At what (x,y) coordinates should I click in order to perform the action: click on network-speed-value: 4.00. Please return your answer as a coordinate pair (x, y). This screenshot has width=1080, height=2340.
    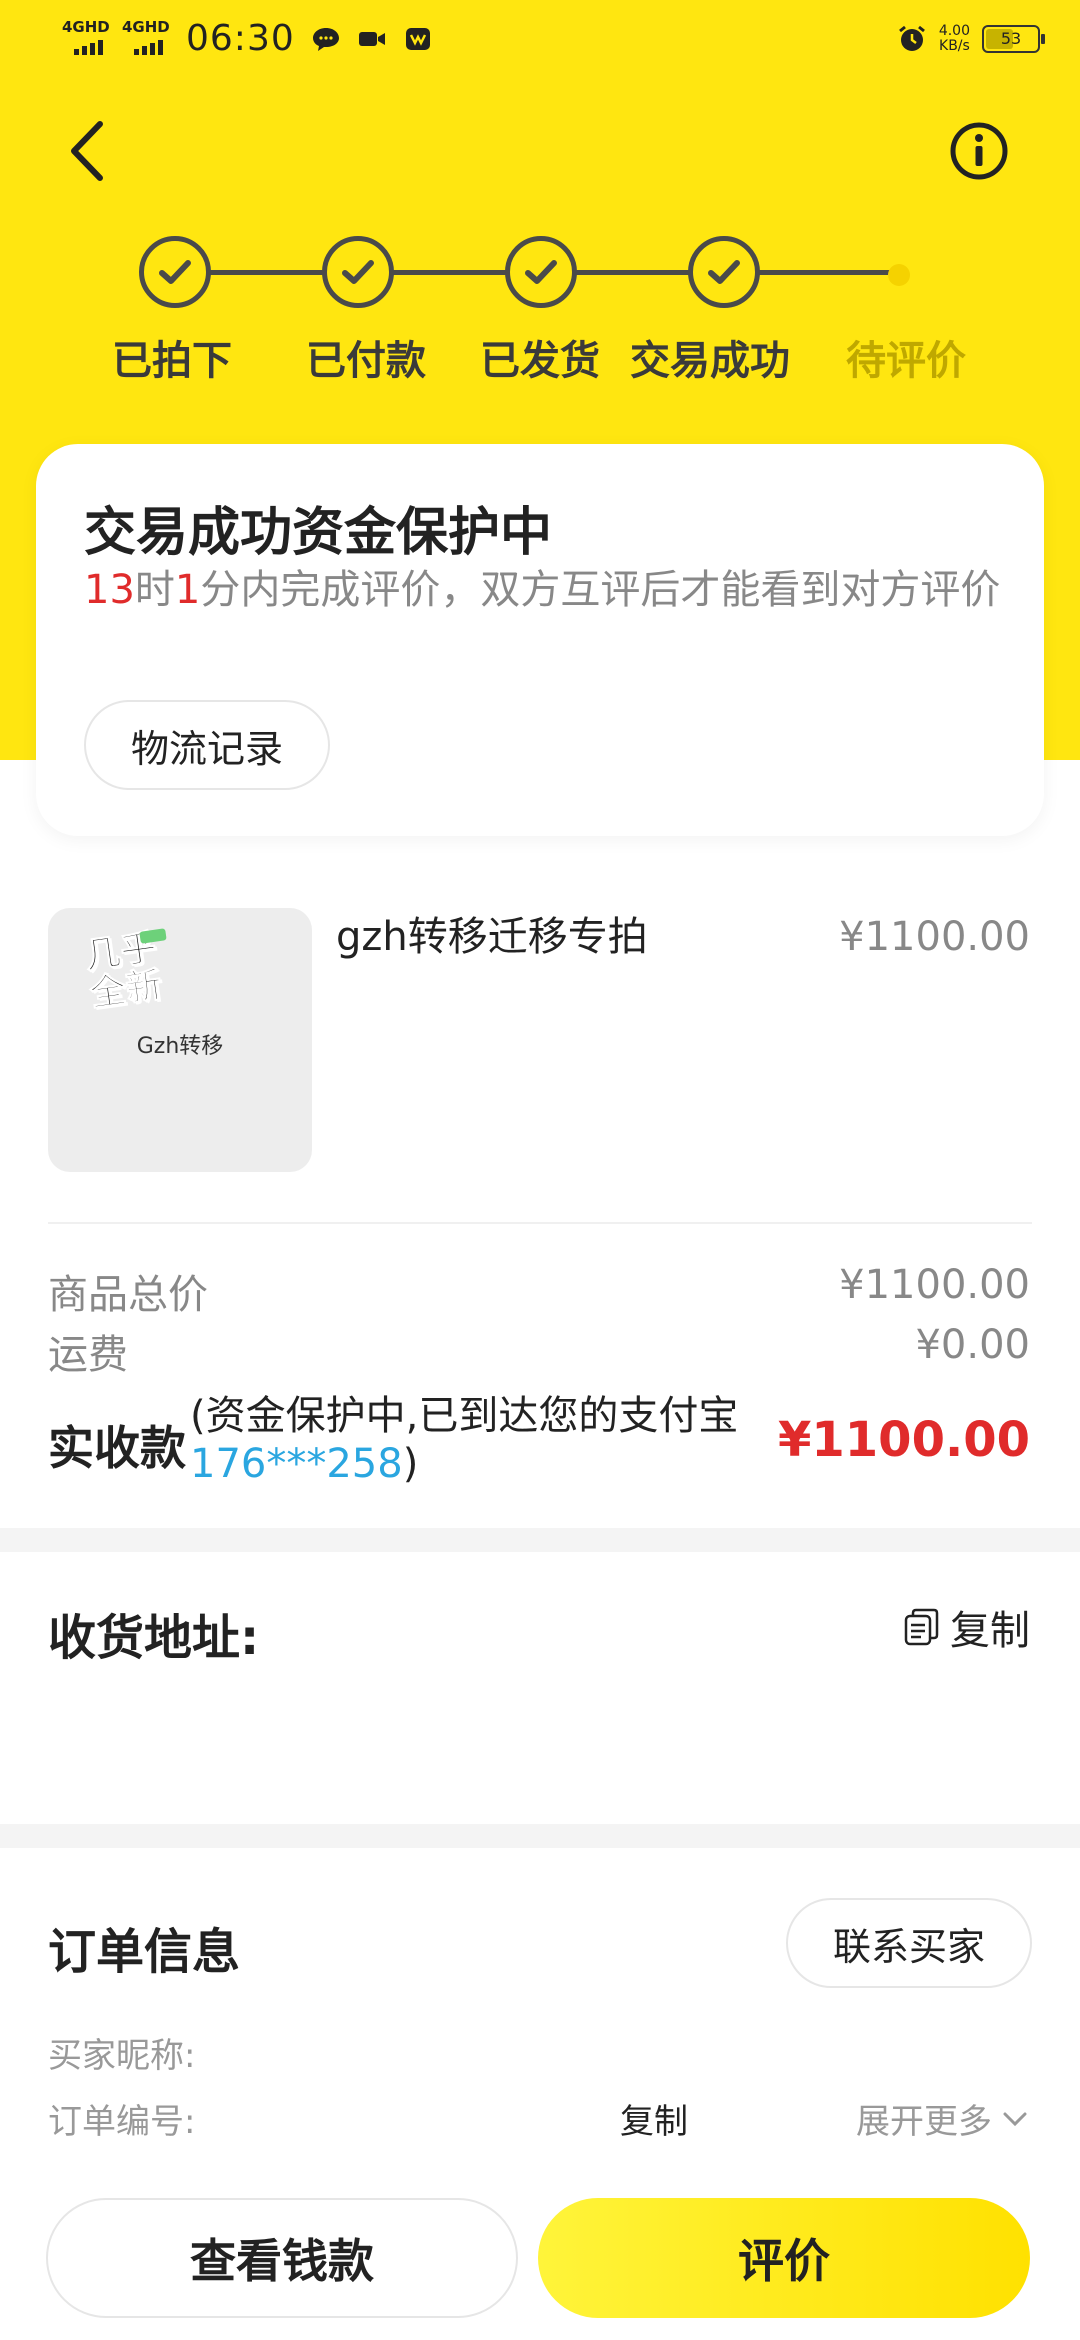
    Looking at the image, I should click on (954, 31).